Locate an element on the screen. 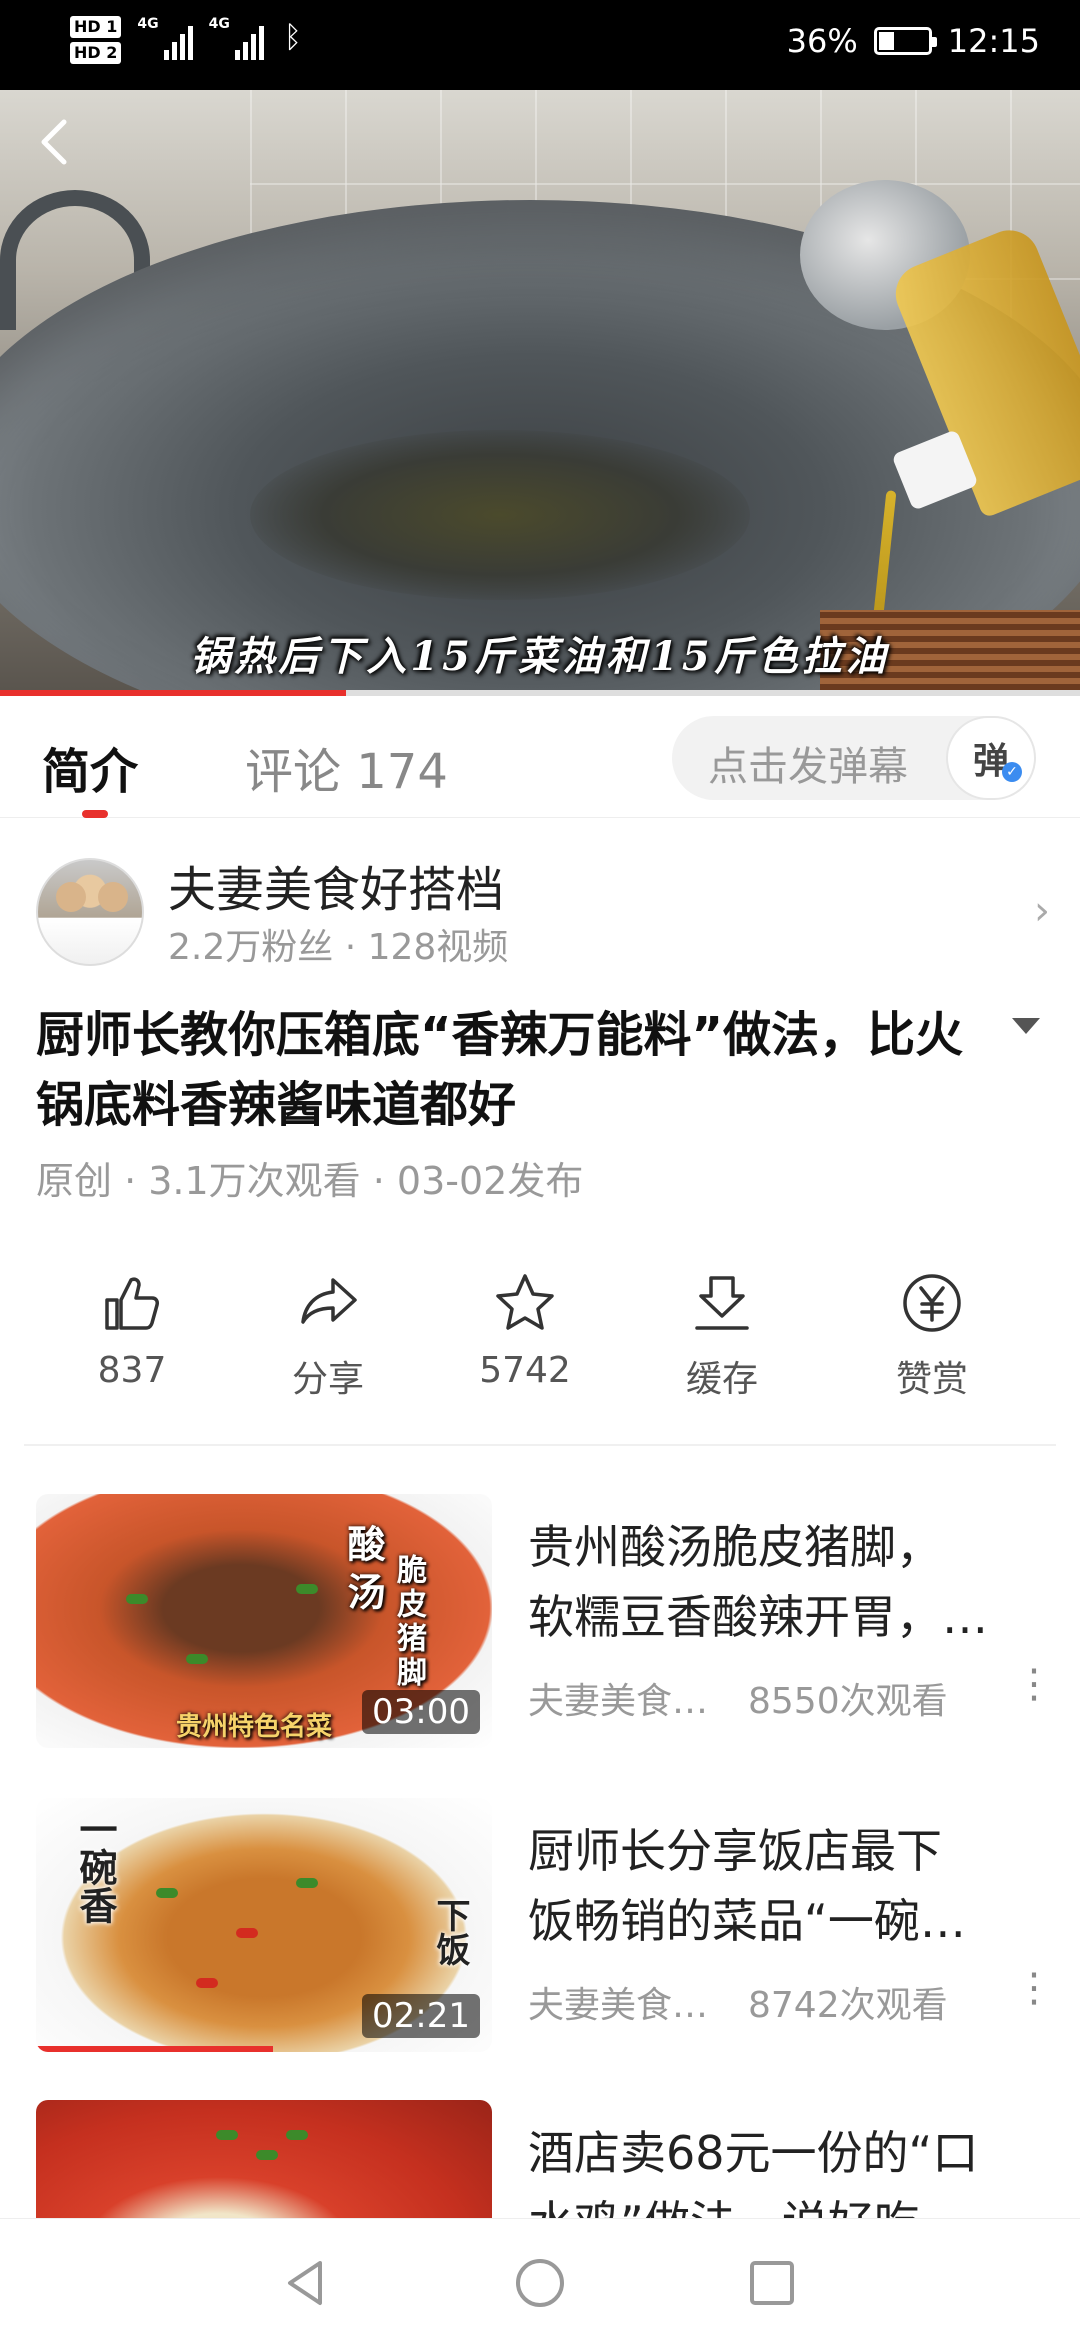 This screenshot has width=1080, height=2340. cache-label: 缓存 is located at coordinates (721, 1379).